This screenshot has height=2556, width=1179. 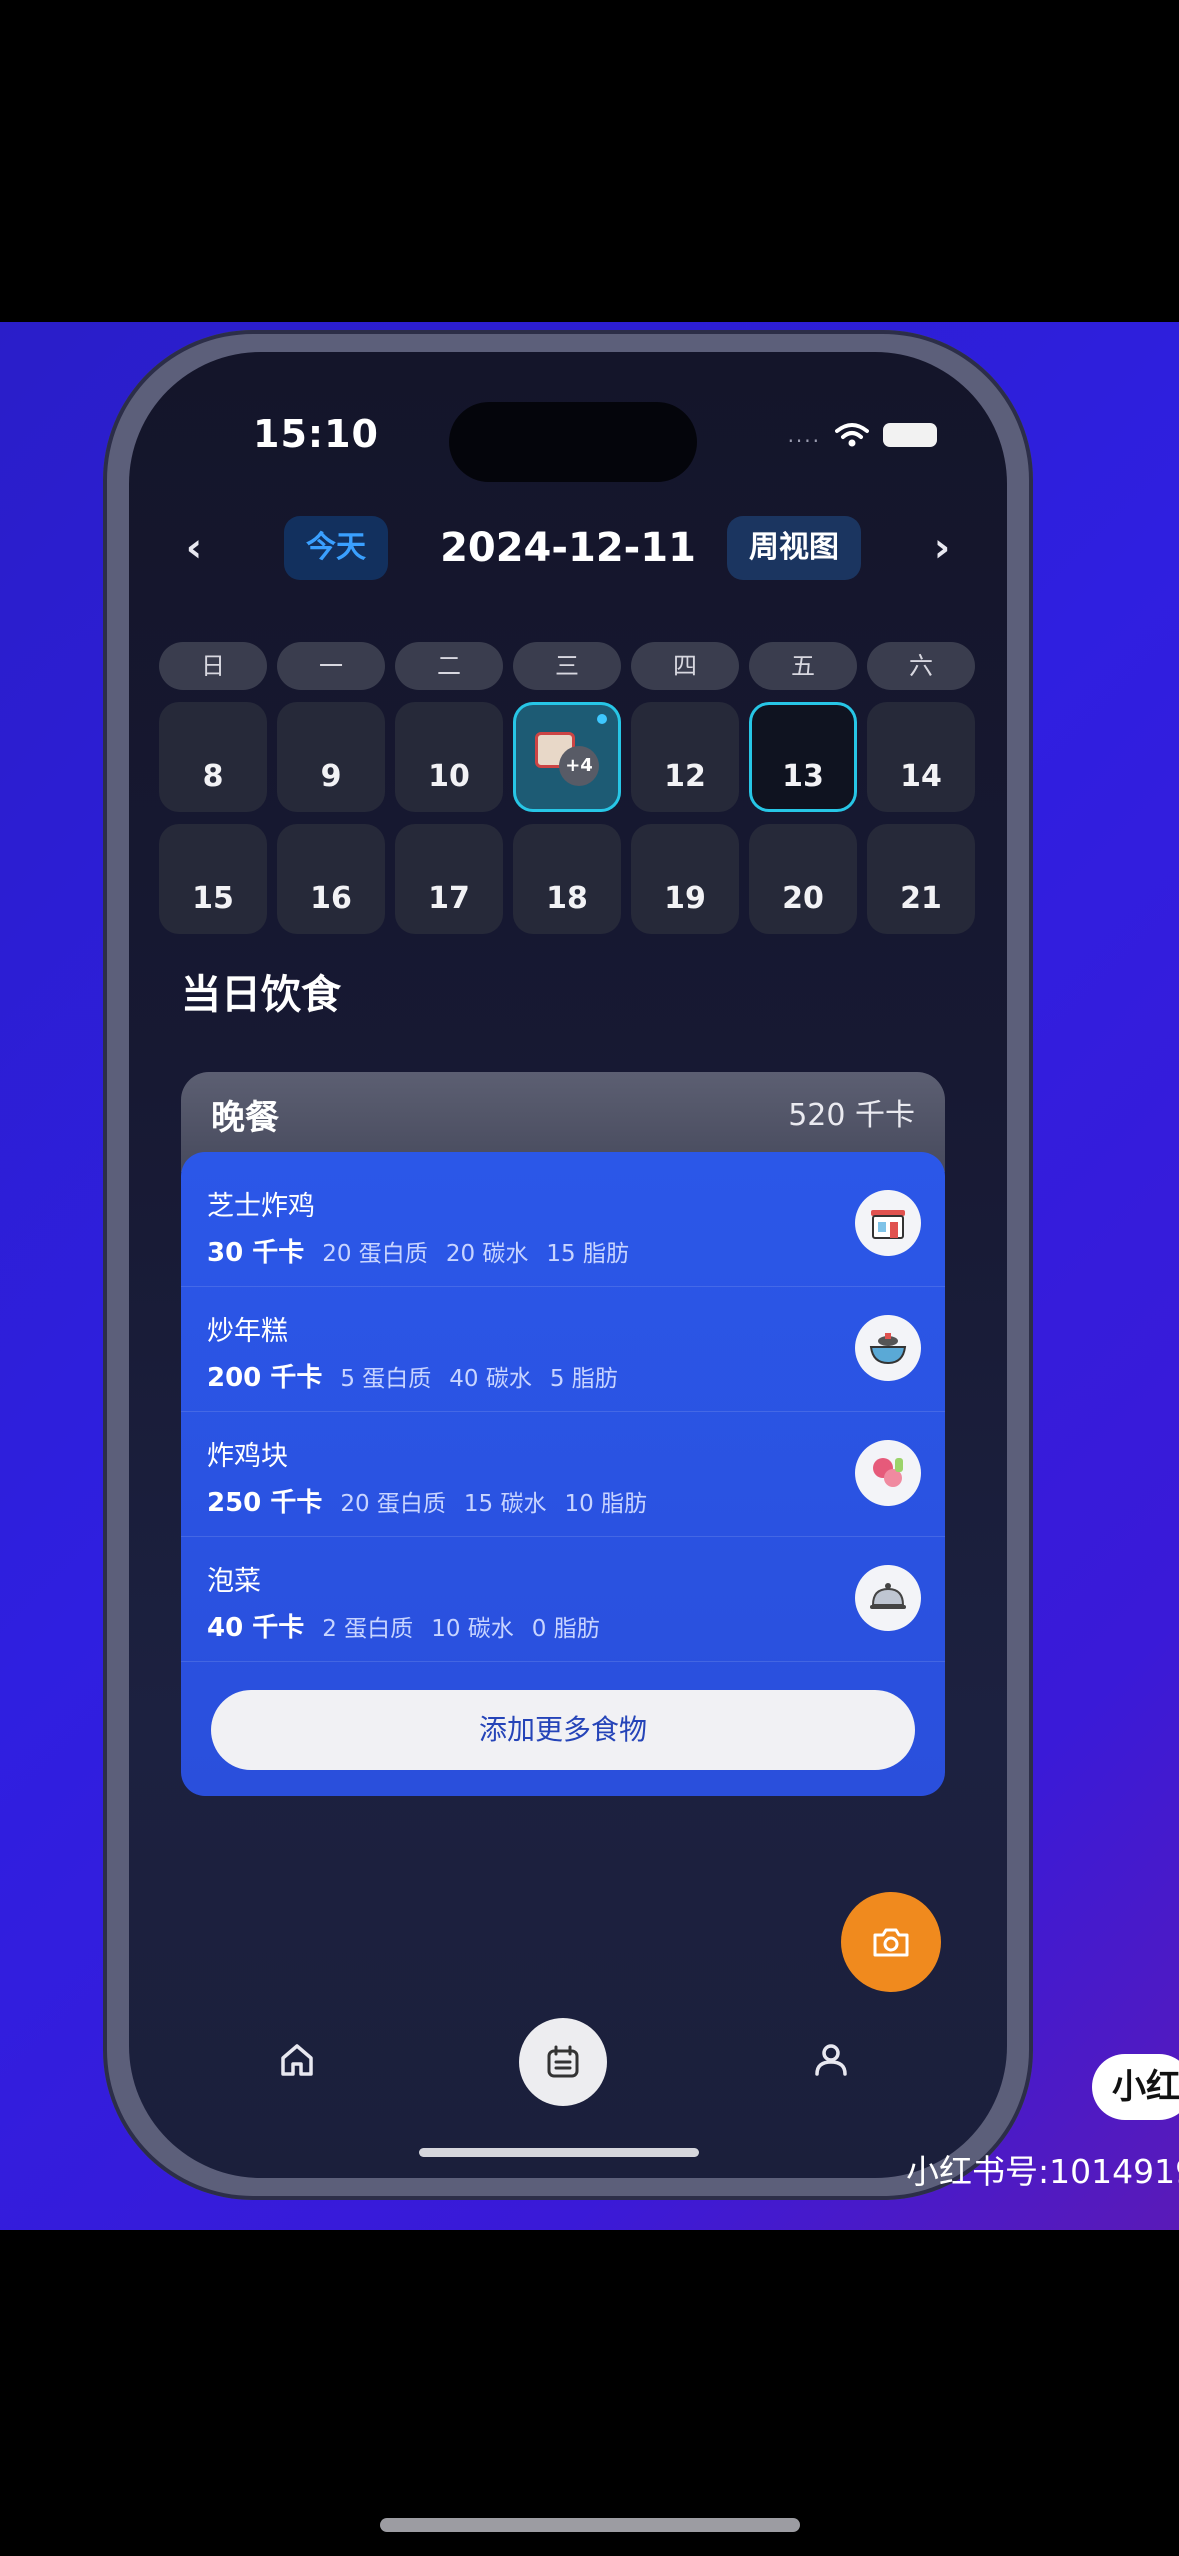 What do you see at coordinates (563, 1349) in the screenshot?
I see `food-item: 炒年糕 200 千卡 5 蛋白质 40 碳水 5 脂肪` at bounding box center [563, 1349].